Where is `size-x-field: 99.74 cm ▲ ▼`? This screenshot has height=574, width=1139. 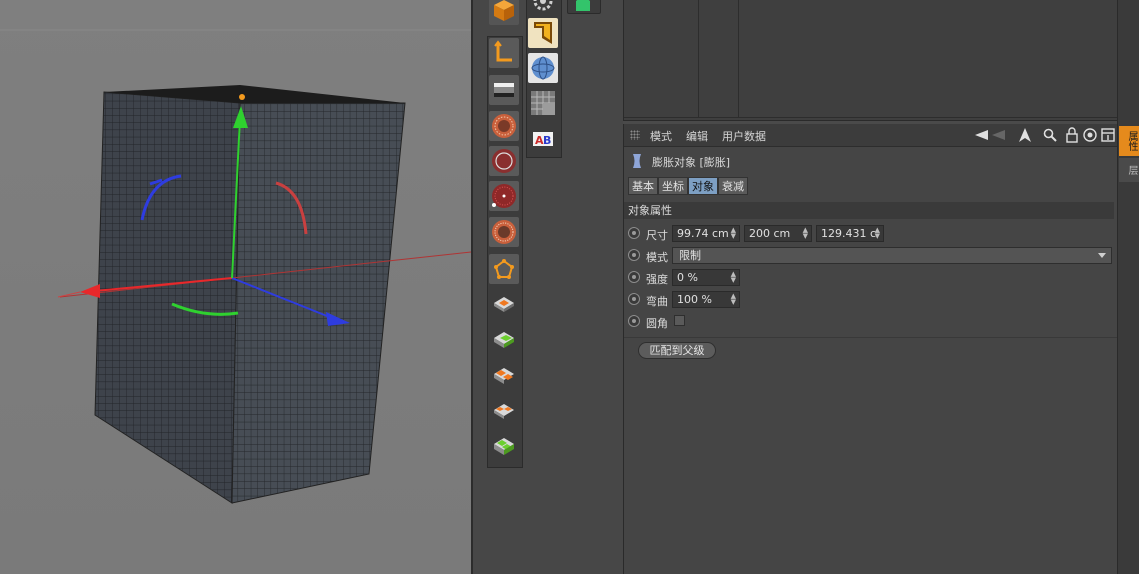 size-x-field: 99.74 cm ▲ ▼ is located at coordinates (706, 233).